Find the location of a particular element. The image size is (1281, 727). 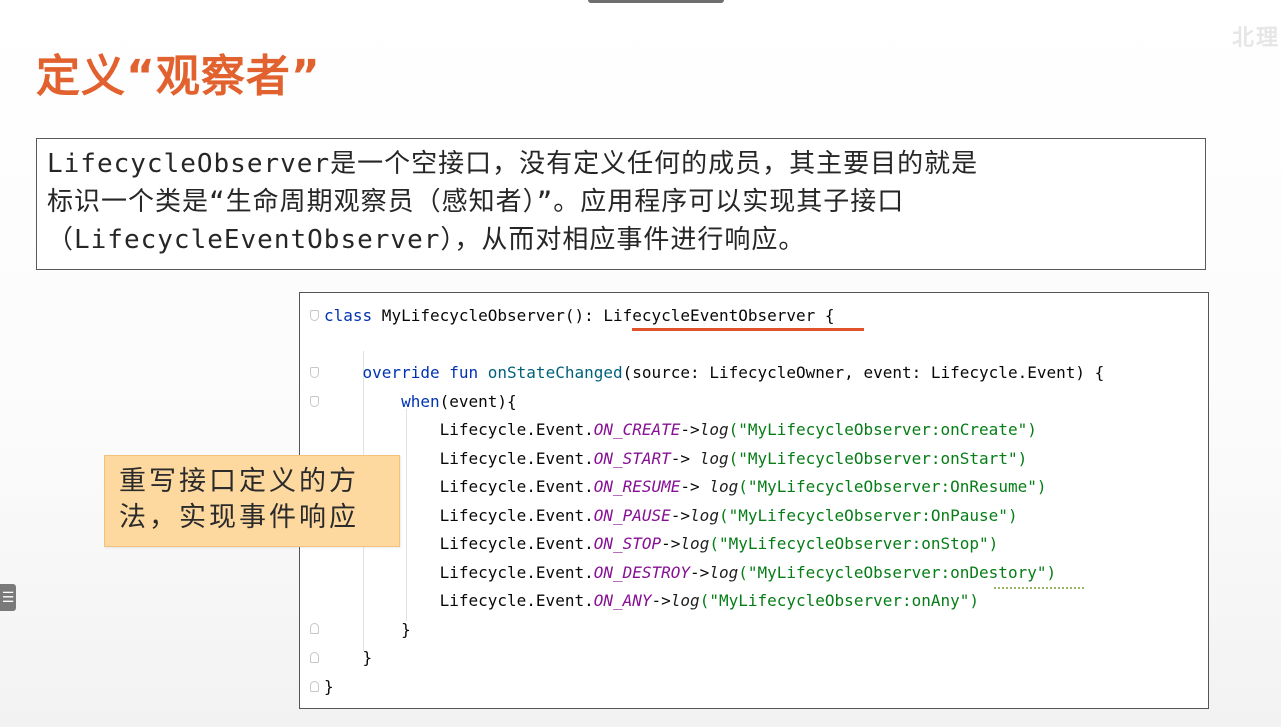

code-keyword: class is located at coordinates (348, 315).